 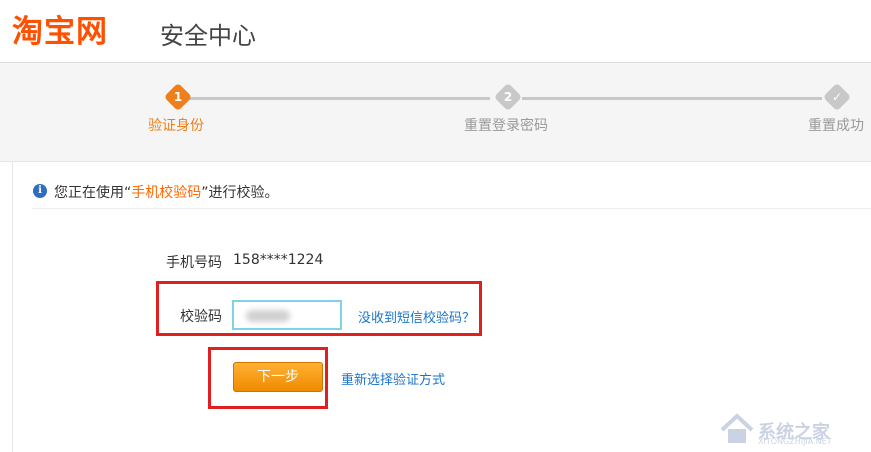 What do you see at coordinates (795, 441) in the screenshot?
I see `watermark-subtext: XITONGZHIJIA.NET` at bounding box center [795, 441].